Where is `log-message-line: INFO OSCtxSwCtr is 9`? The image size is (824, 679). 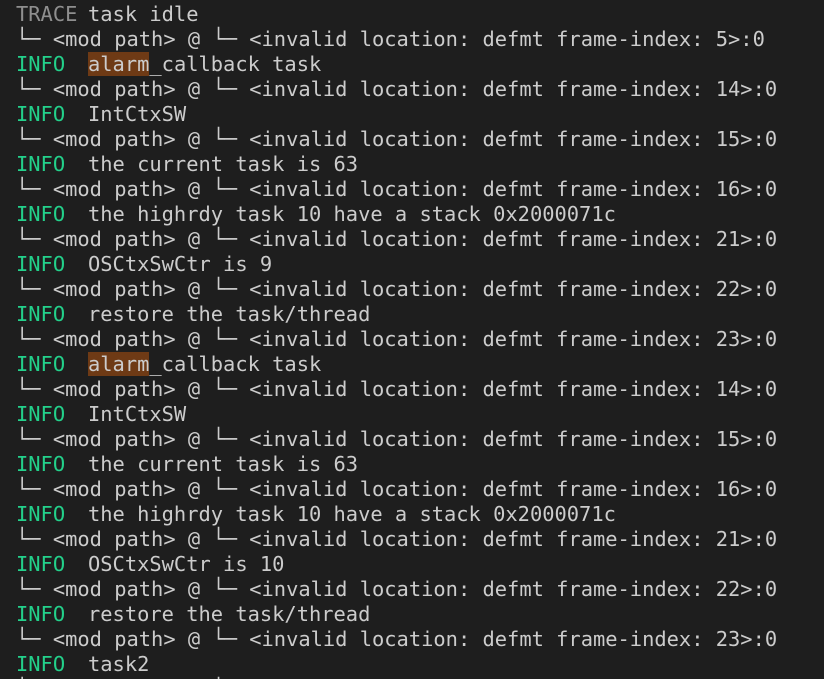
log-message-line: INFO OSCtxSwCtr is 9 is located at coordinates (396, 264).